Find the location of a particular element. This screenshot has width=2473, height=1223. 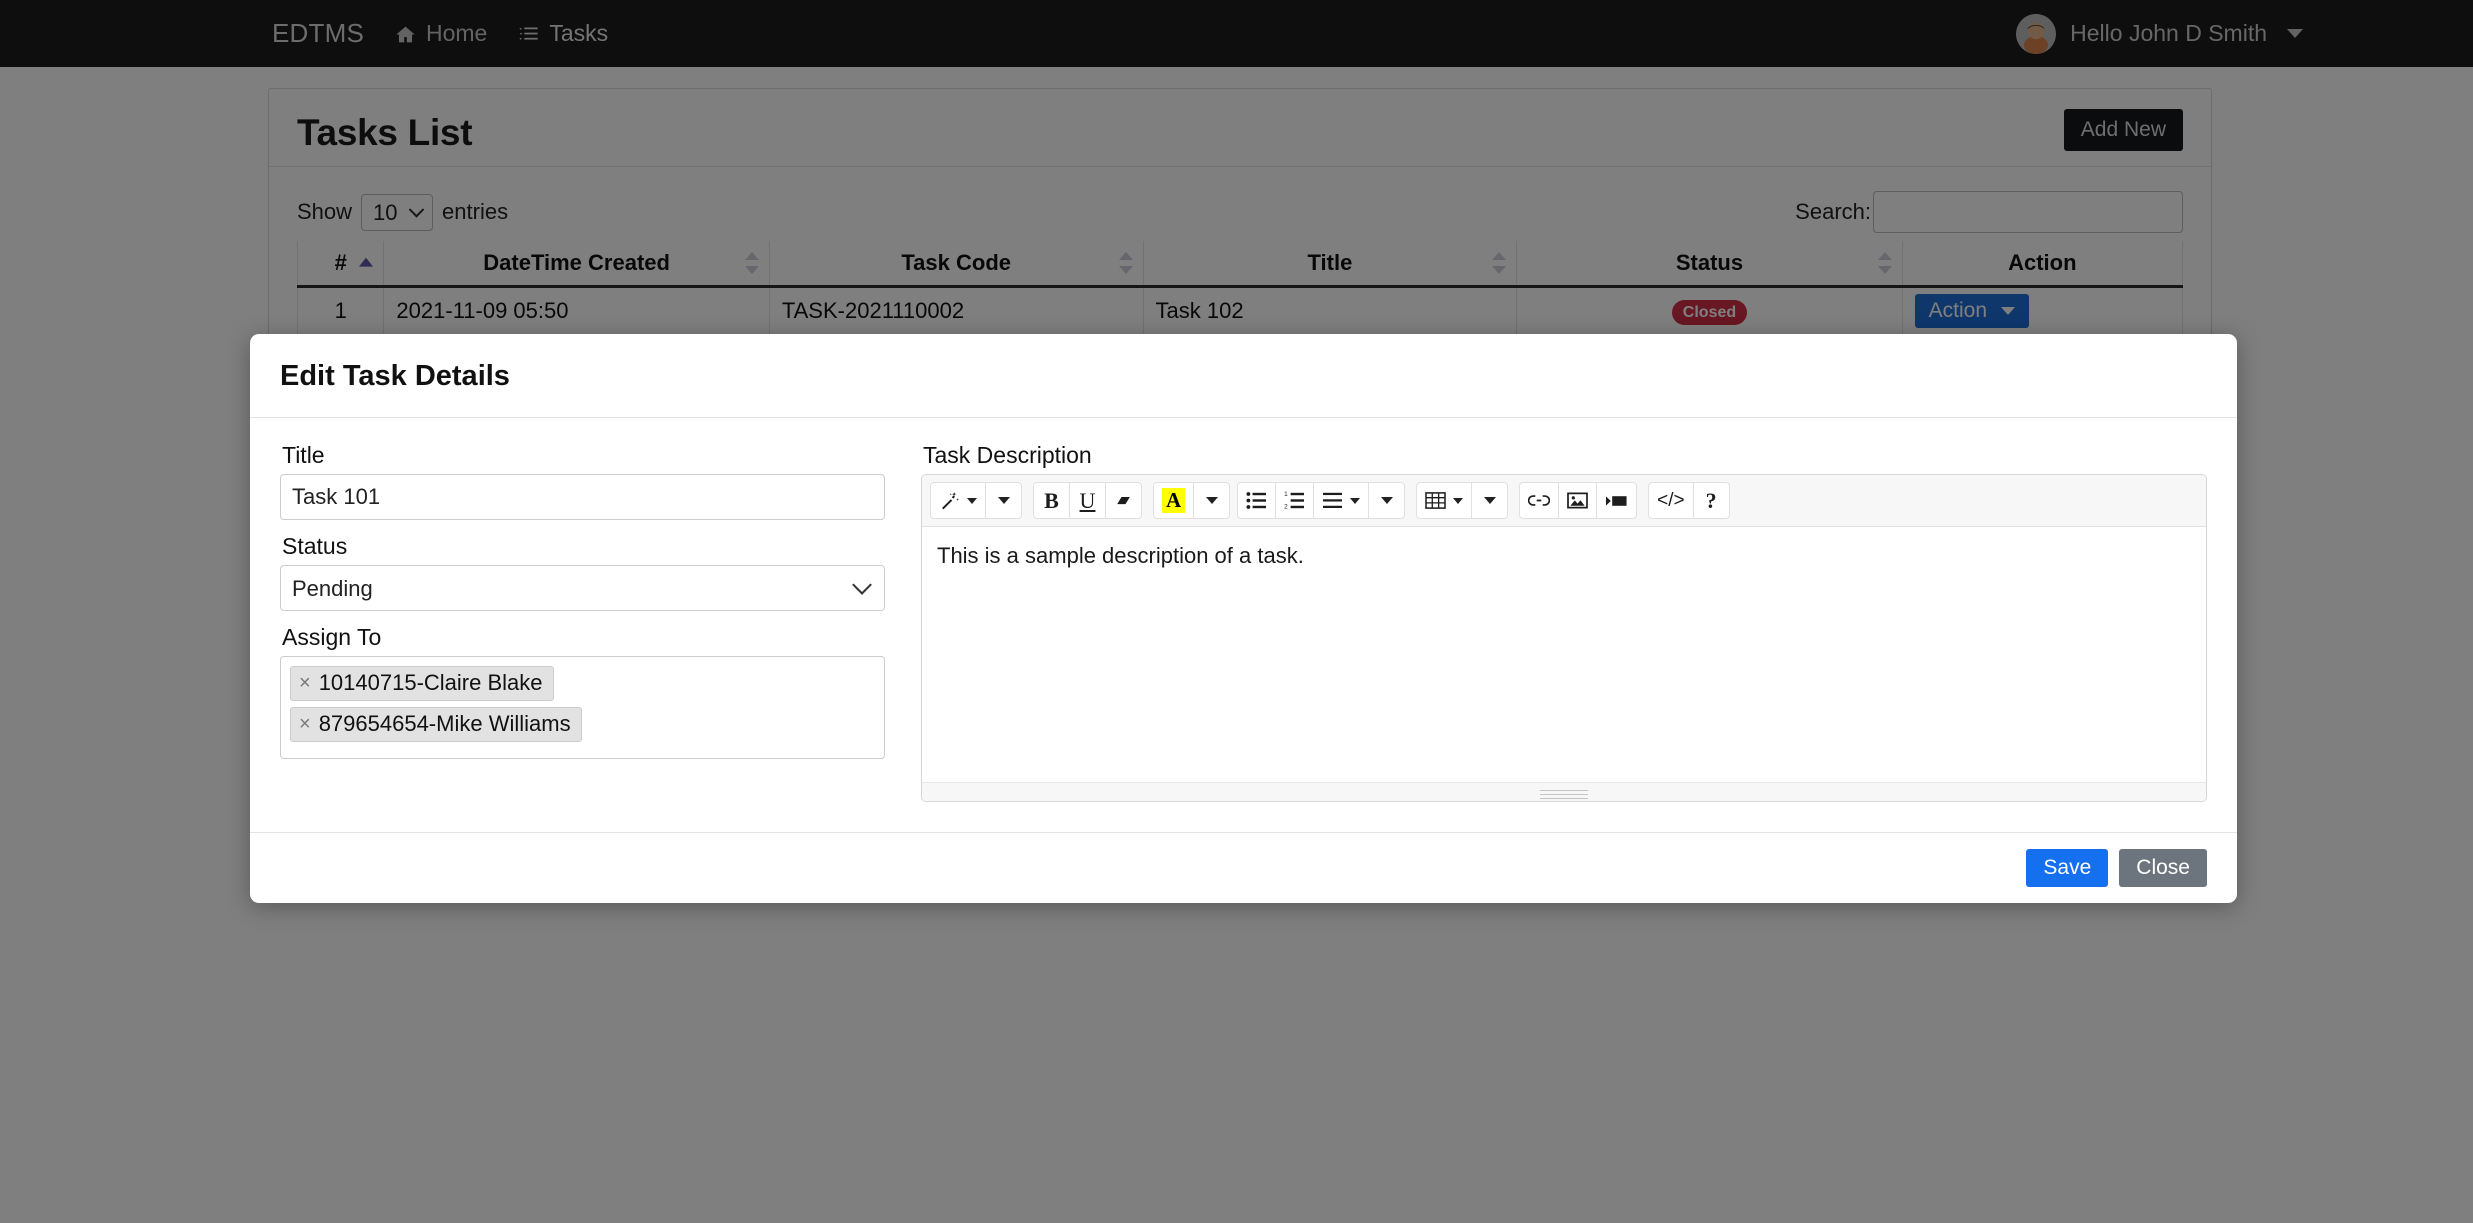

svg-text: 2 is located at coordinates (1286, 506).